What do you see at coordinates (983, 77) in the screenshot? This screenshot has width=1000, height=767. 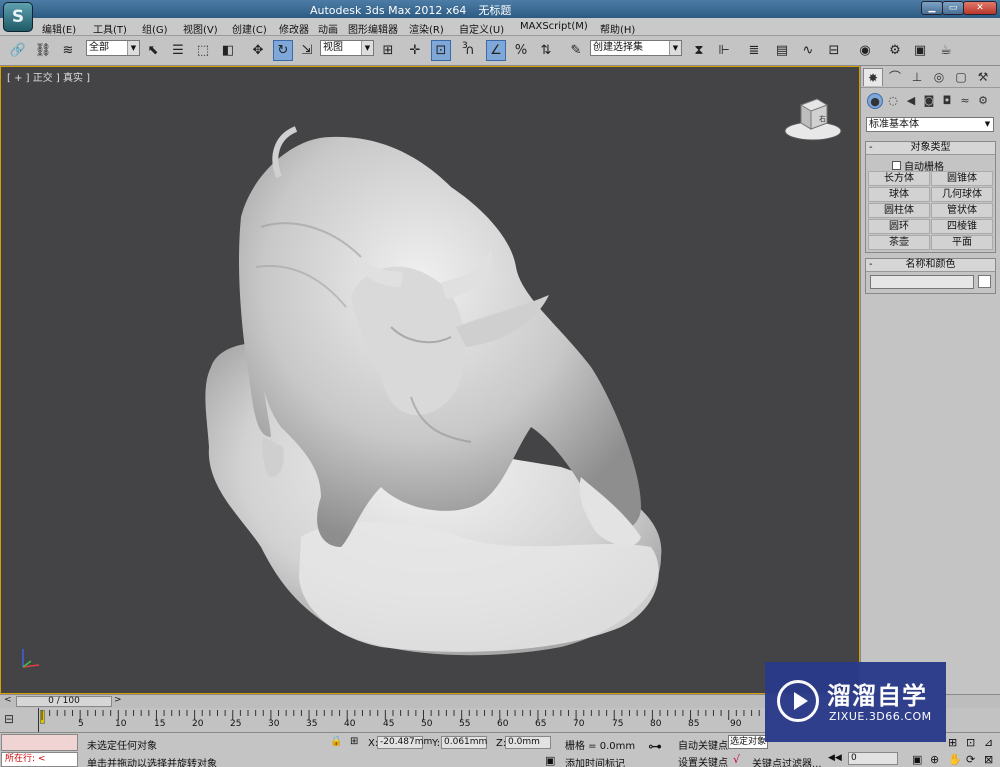 I see `utilities-tab-icon: ⚒` at bounding box center [983, 77].